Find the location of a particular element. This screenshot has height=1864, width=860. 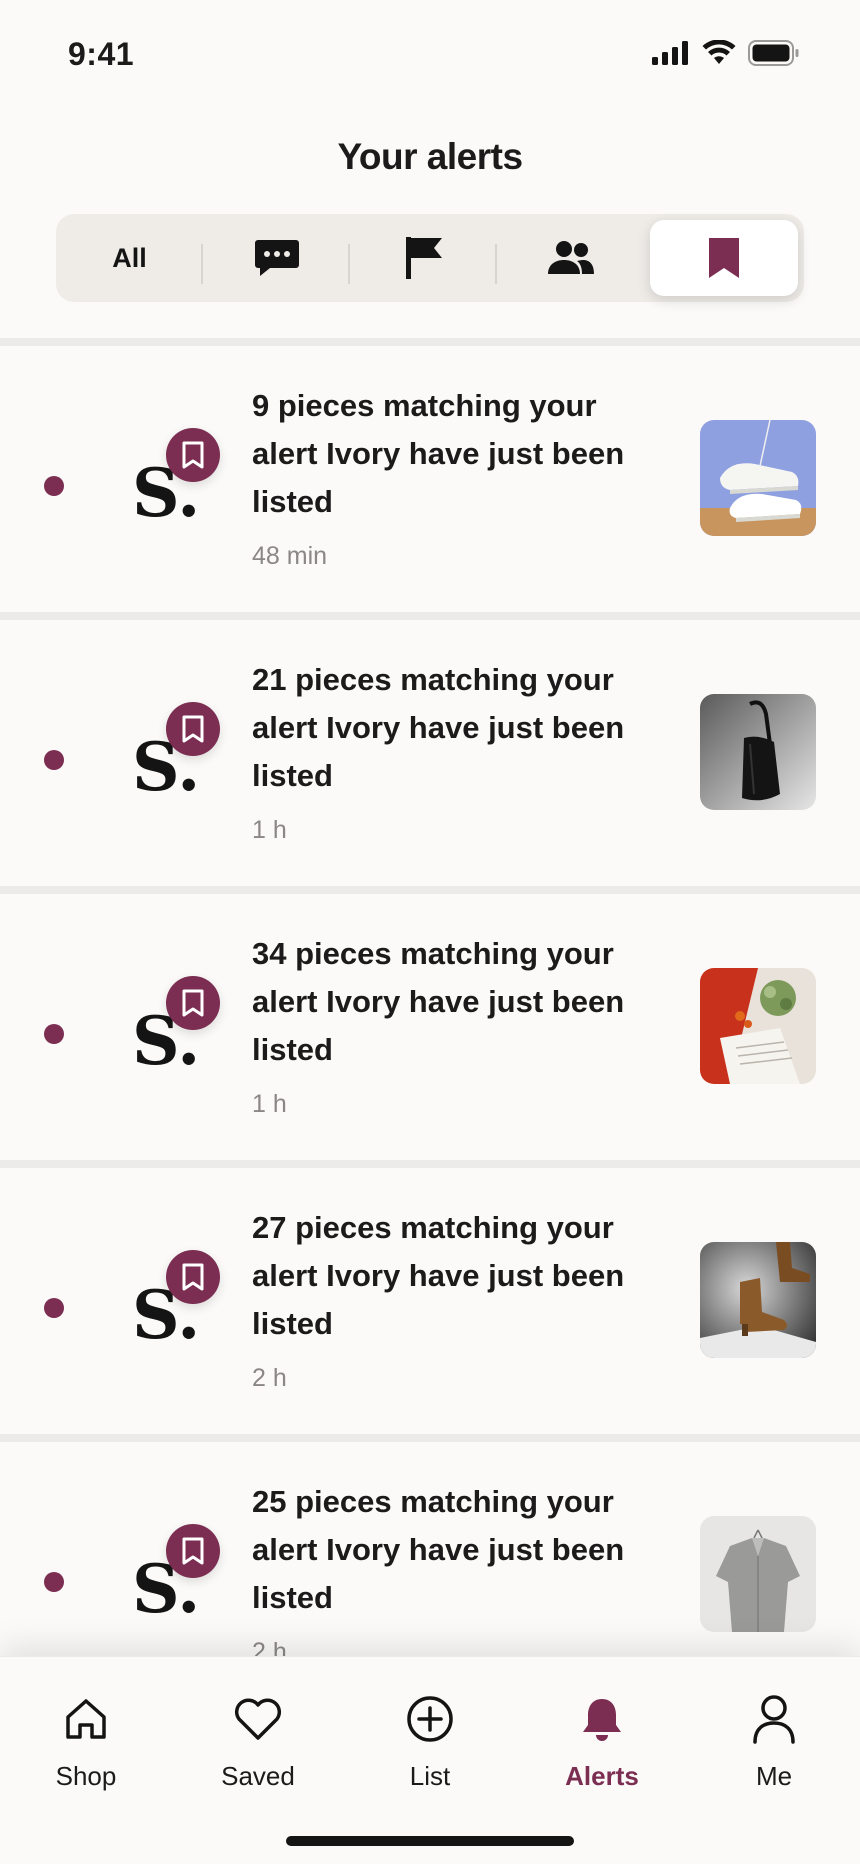

tab-me: Me is located at coordinates (774, 1741).